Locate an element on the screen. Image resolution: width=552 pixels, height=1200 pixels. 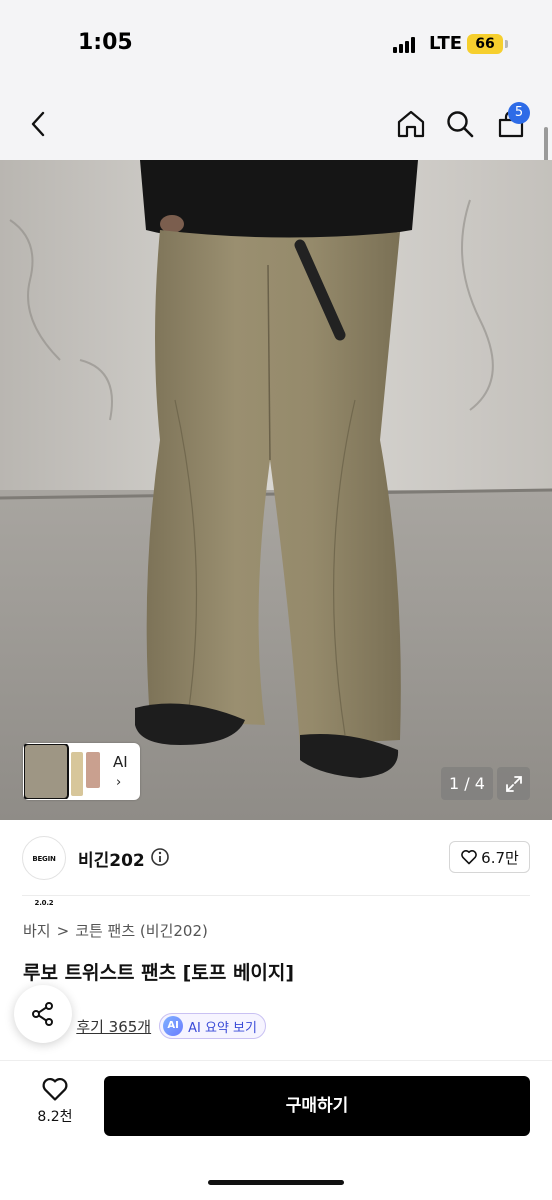
info-icon is located at coordinates (160, 857).